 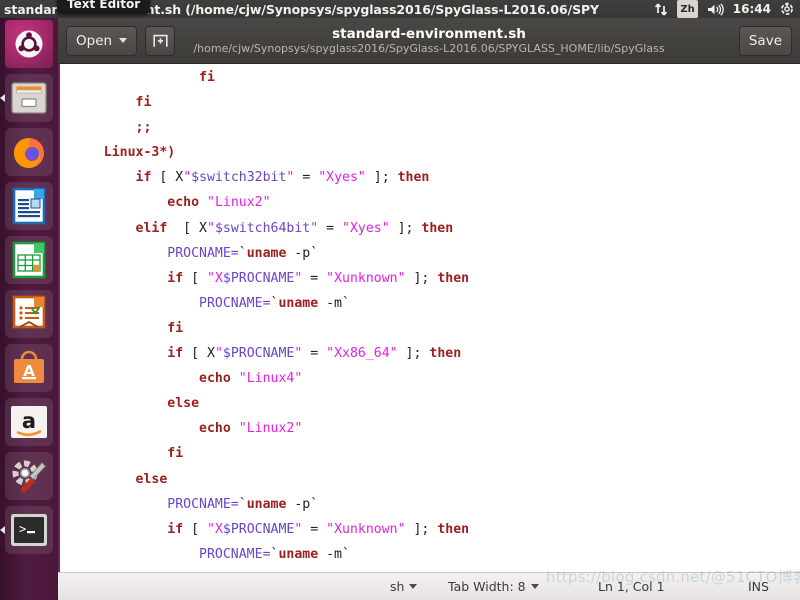 What do you see at coordinates (687, 9) in the screenshot?
I see `input-method-indicator: Zh` at bounding box center [687, 9].